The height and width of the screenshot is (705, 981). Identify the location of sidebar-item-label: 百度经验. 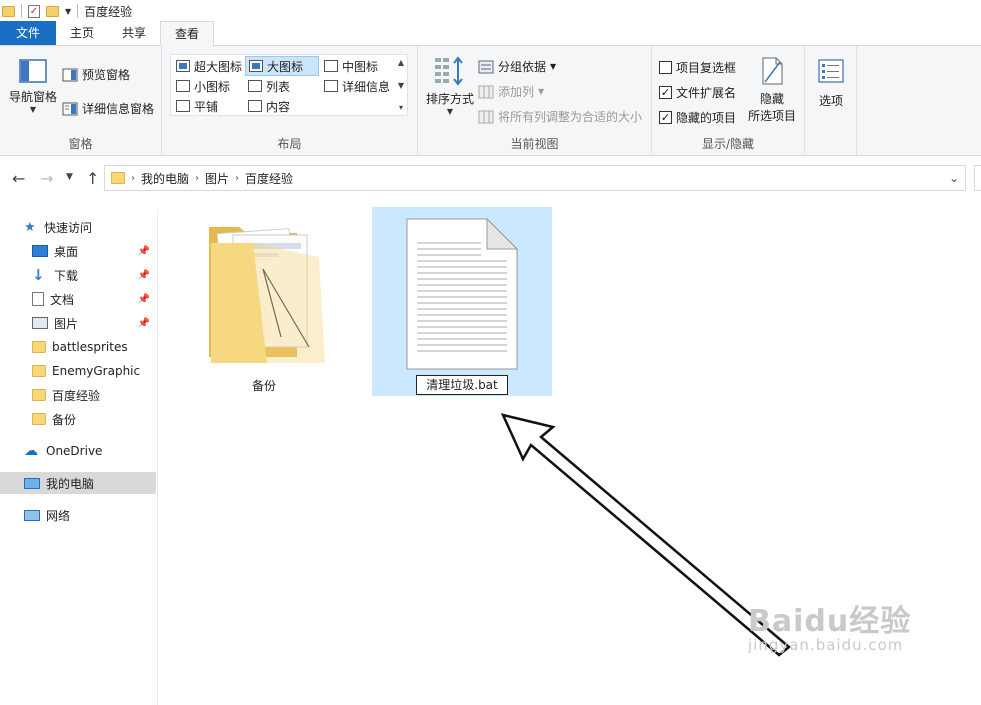
(76, 395).